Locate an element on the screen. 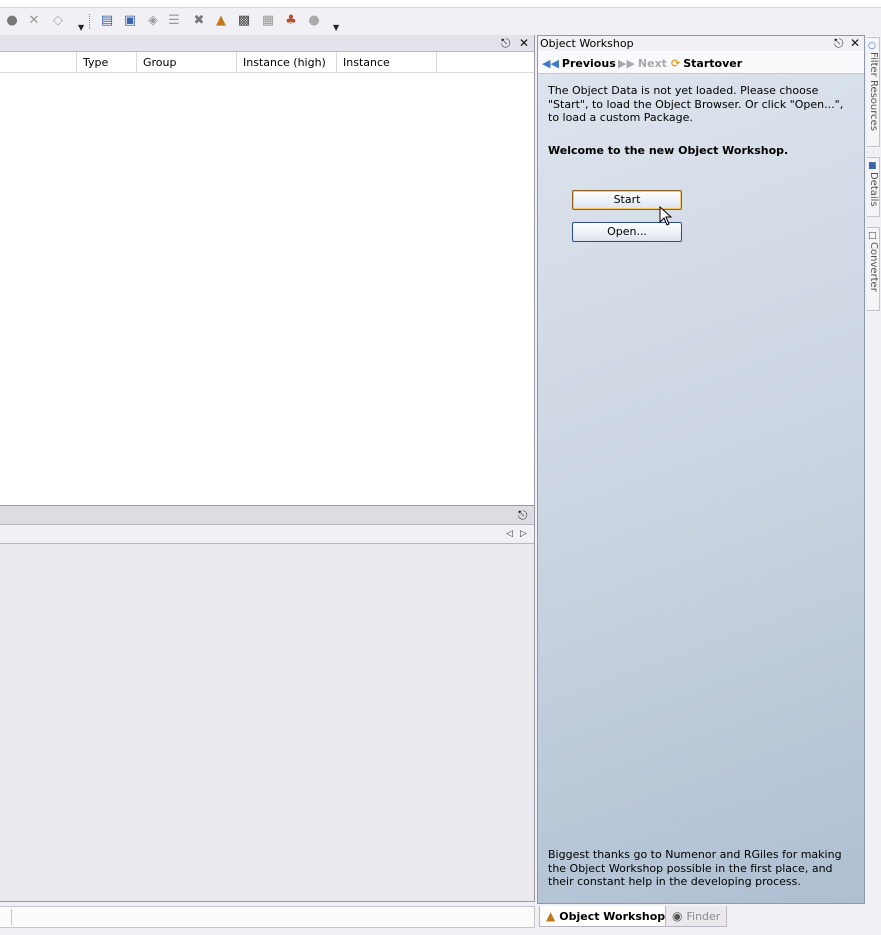  group-icon: ♣ is located at coordinates (291, 21).